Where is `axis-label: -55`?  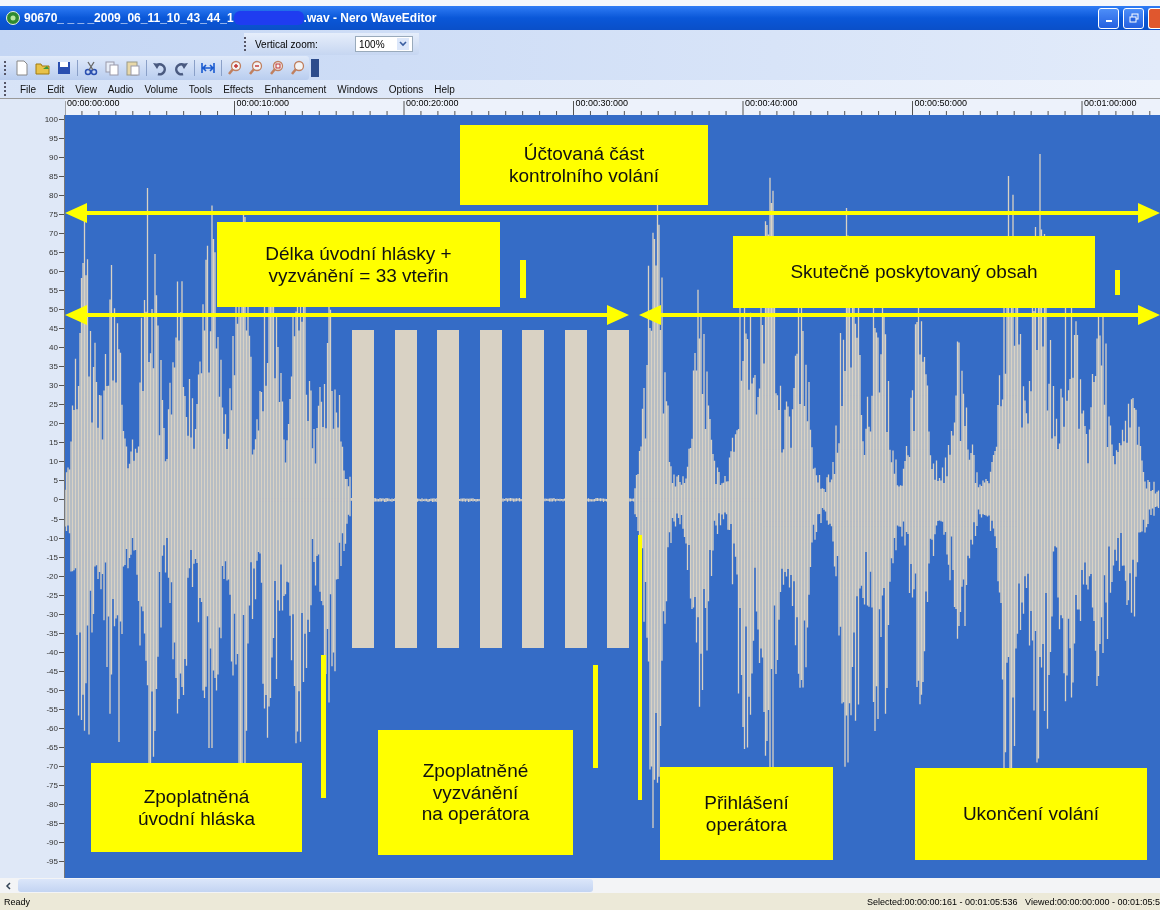 axis-label: -55 is located at coordinates (52, 709).